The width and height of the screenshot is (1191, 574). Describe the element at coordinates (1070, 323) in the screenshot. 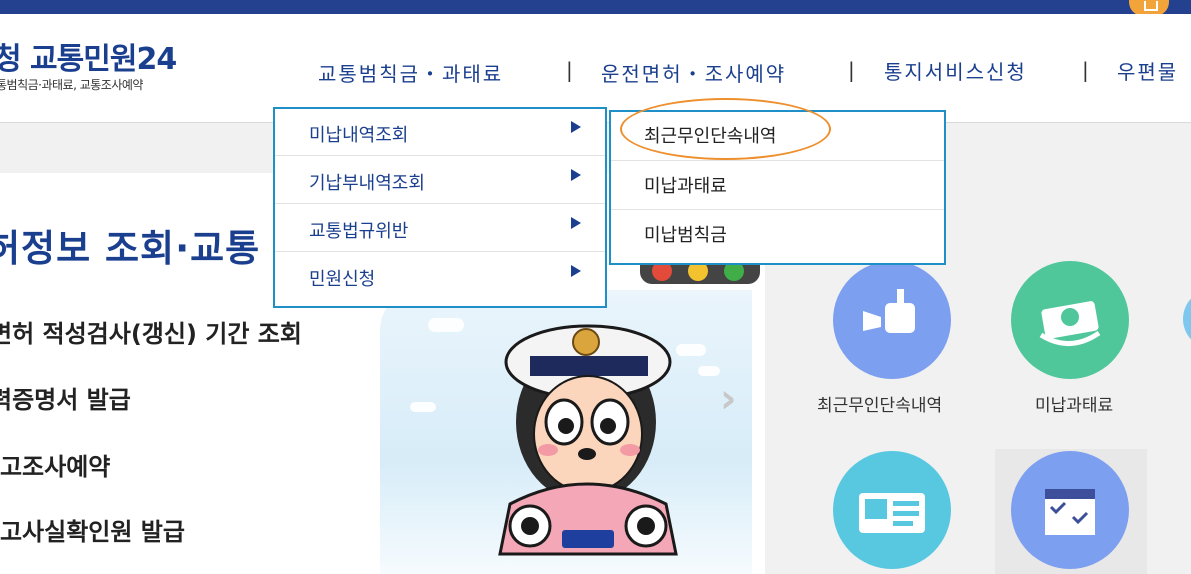

I see `money-icon` at that location.